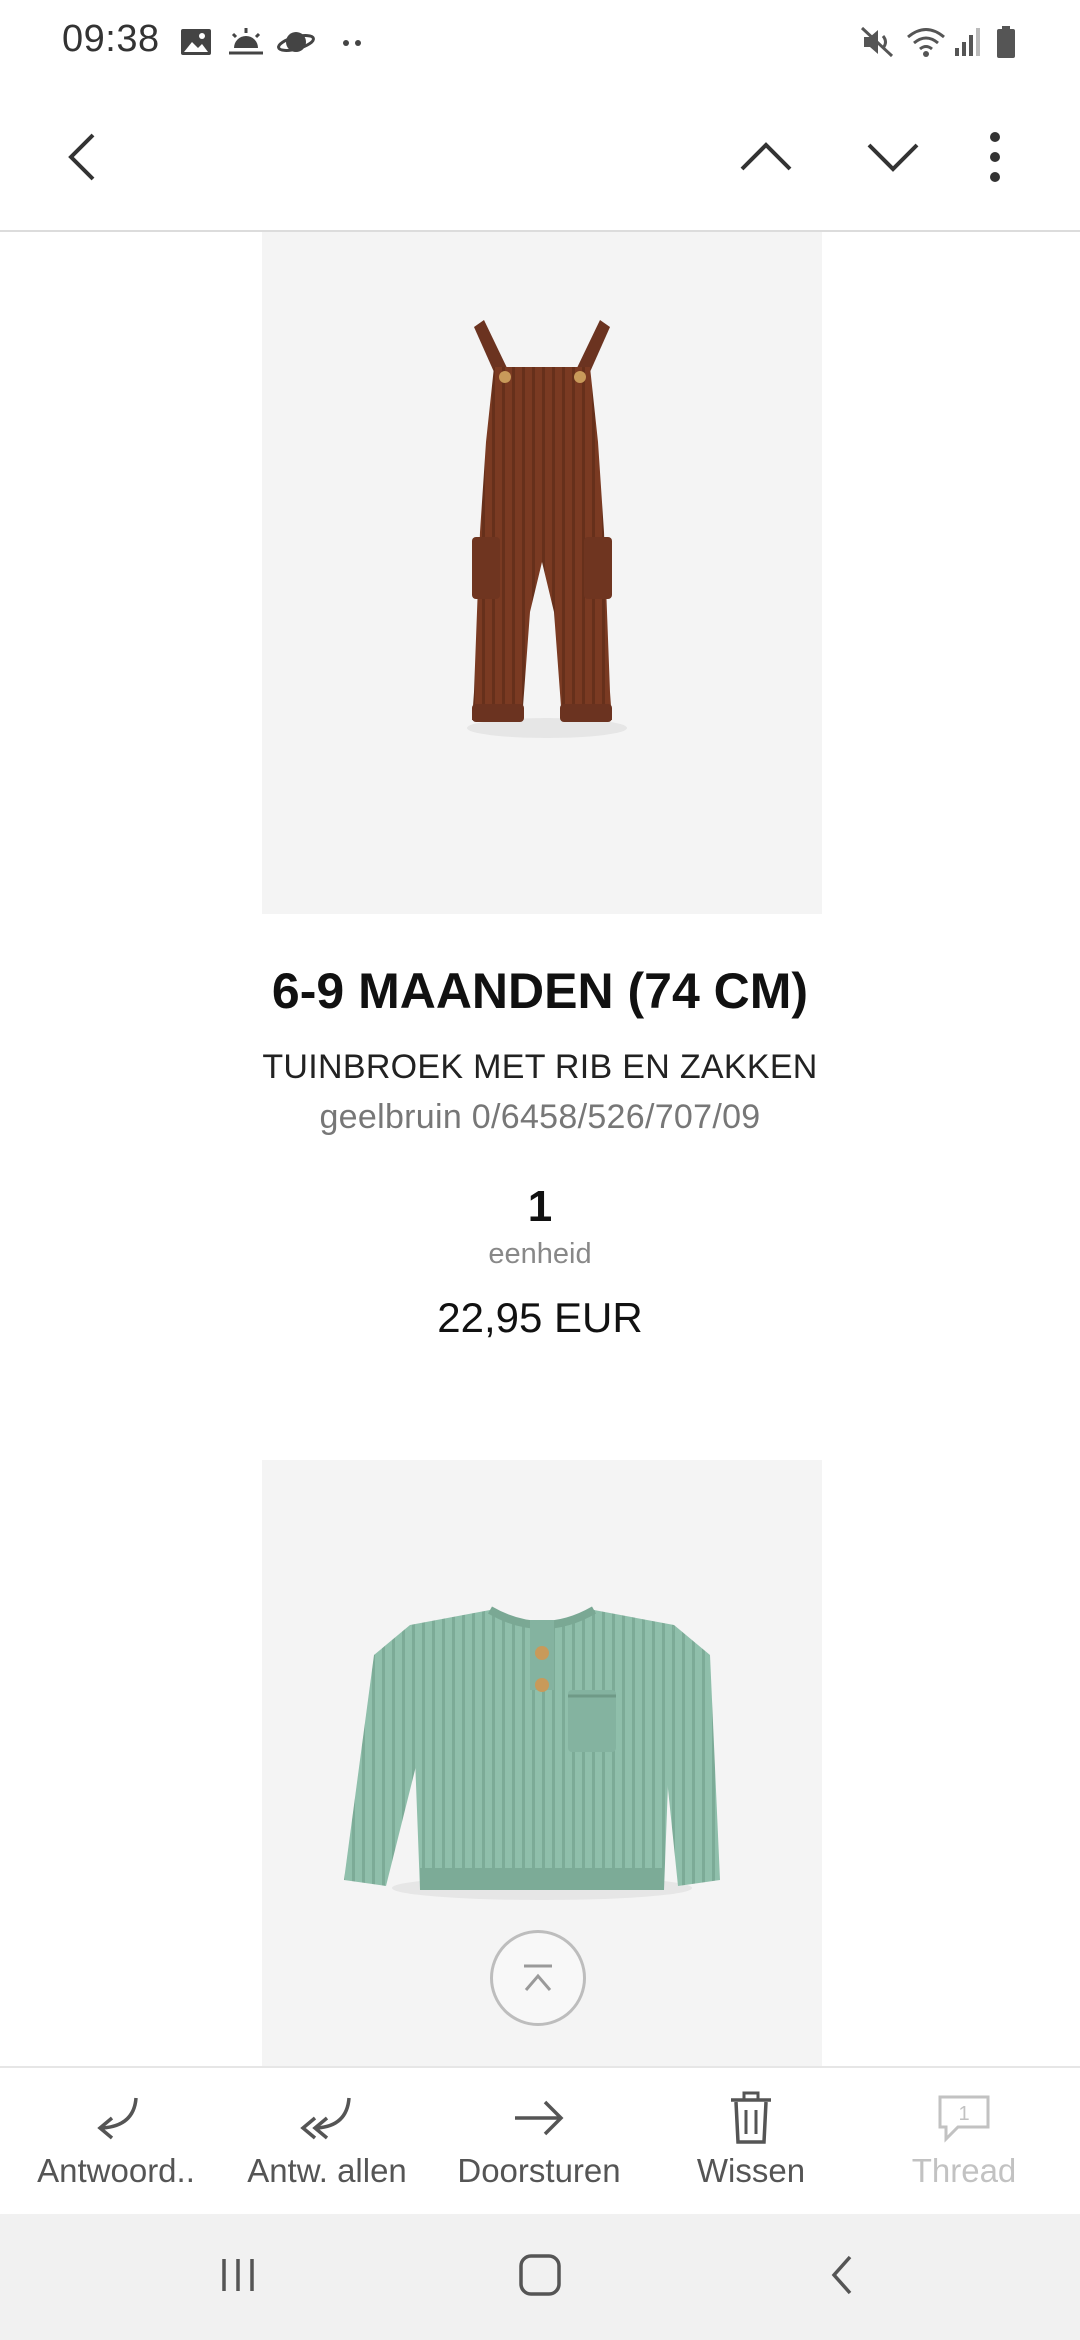 The width and height of the screenshot is (1080, 2340). What do you see at coordinates (540, 1067) in the screenshot?
I see `product-name: TUINBROEK MET RIB EN ZAKKEN` at bounding box center [540, 1067].